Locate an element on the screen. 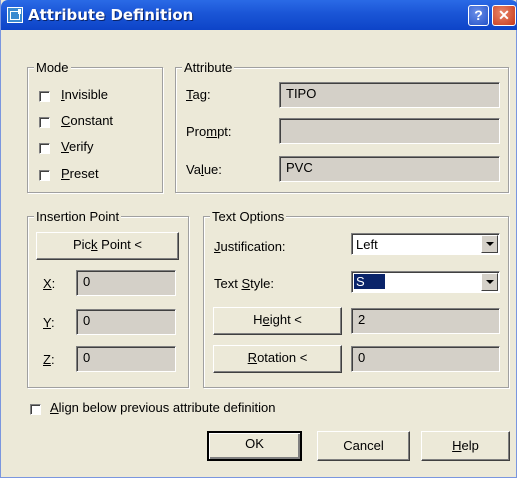 This screenshot has height=479, width=517. value-label: Value: is located at coordinates (204, 169).